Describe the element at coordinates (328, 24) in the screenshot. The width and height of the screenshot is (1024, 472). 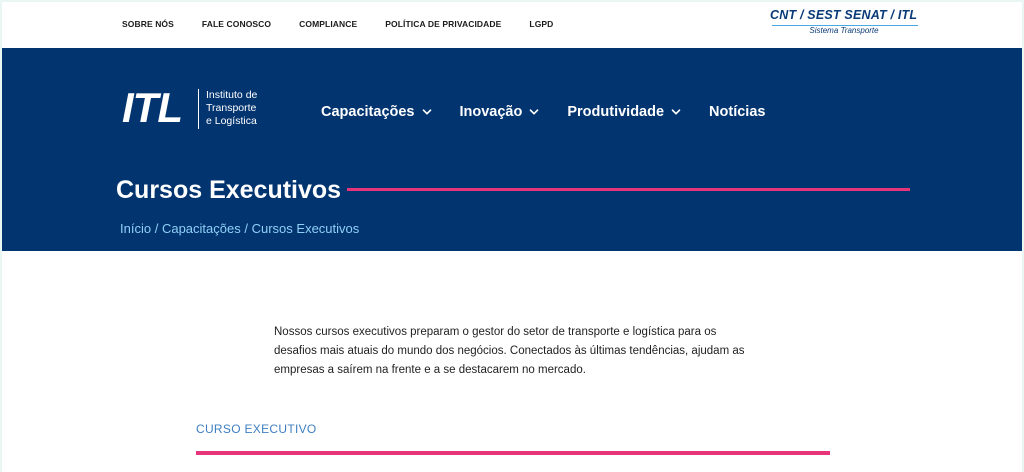
I see `link-compliance: COMPLIANCE` at that location.